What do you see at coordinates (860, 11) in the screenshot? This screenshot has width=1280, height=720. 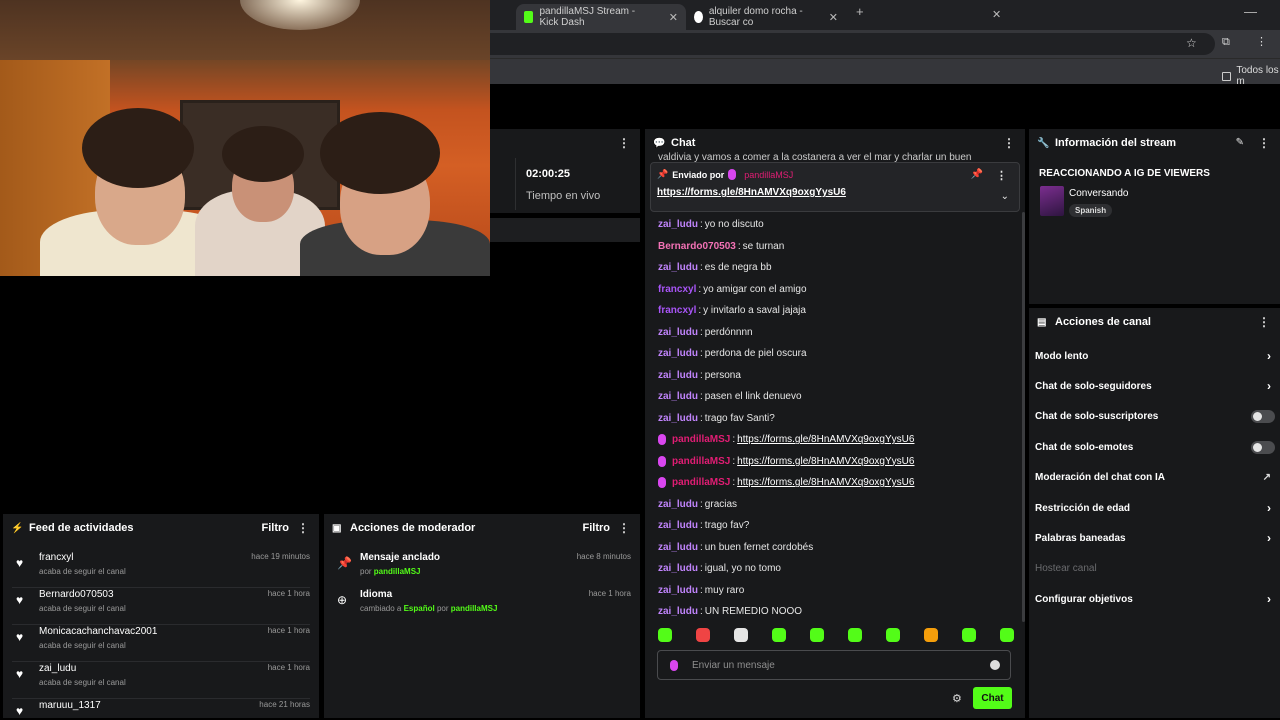 I see `new-tab-button: +` at bounding box center [860, 11].